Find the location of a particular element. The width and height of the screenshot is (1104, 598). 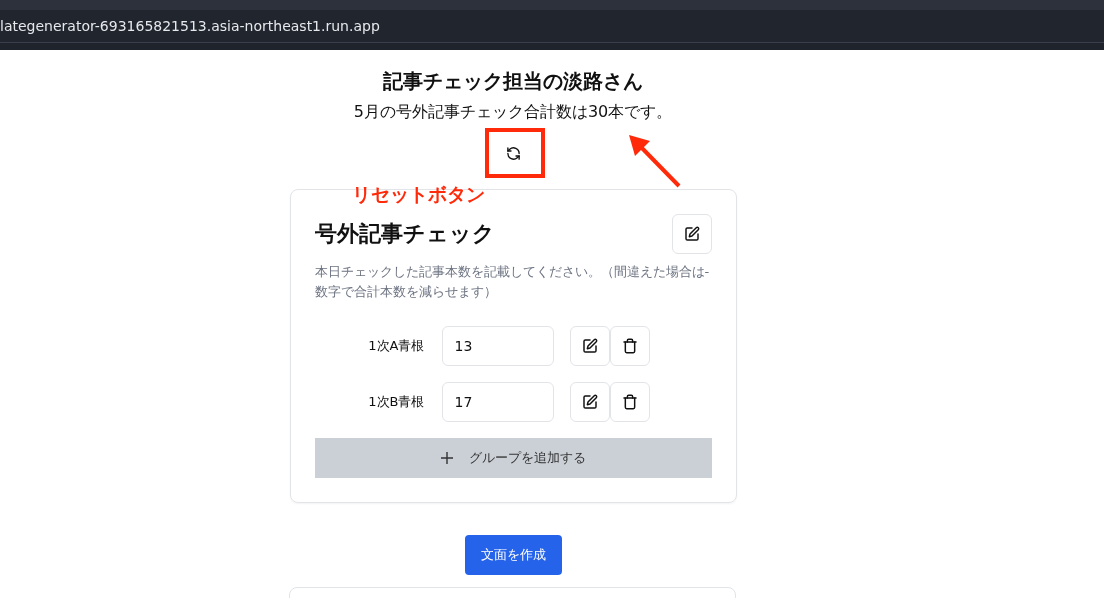

total-summary: 5月の号外記事チェック合計数は30本です。 is located at coordinates (513, 112).